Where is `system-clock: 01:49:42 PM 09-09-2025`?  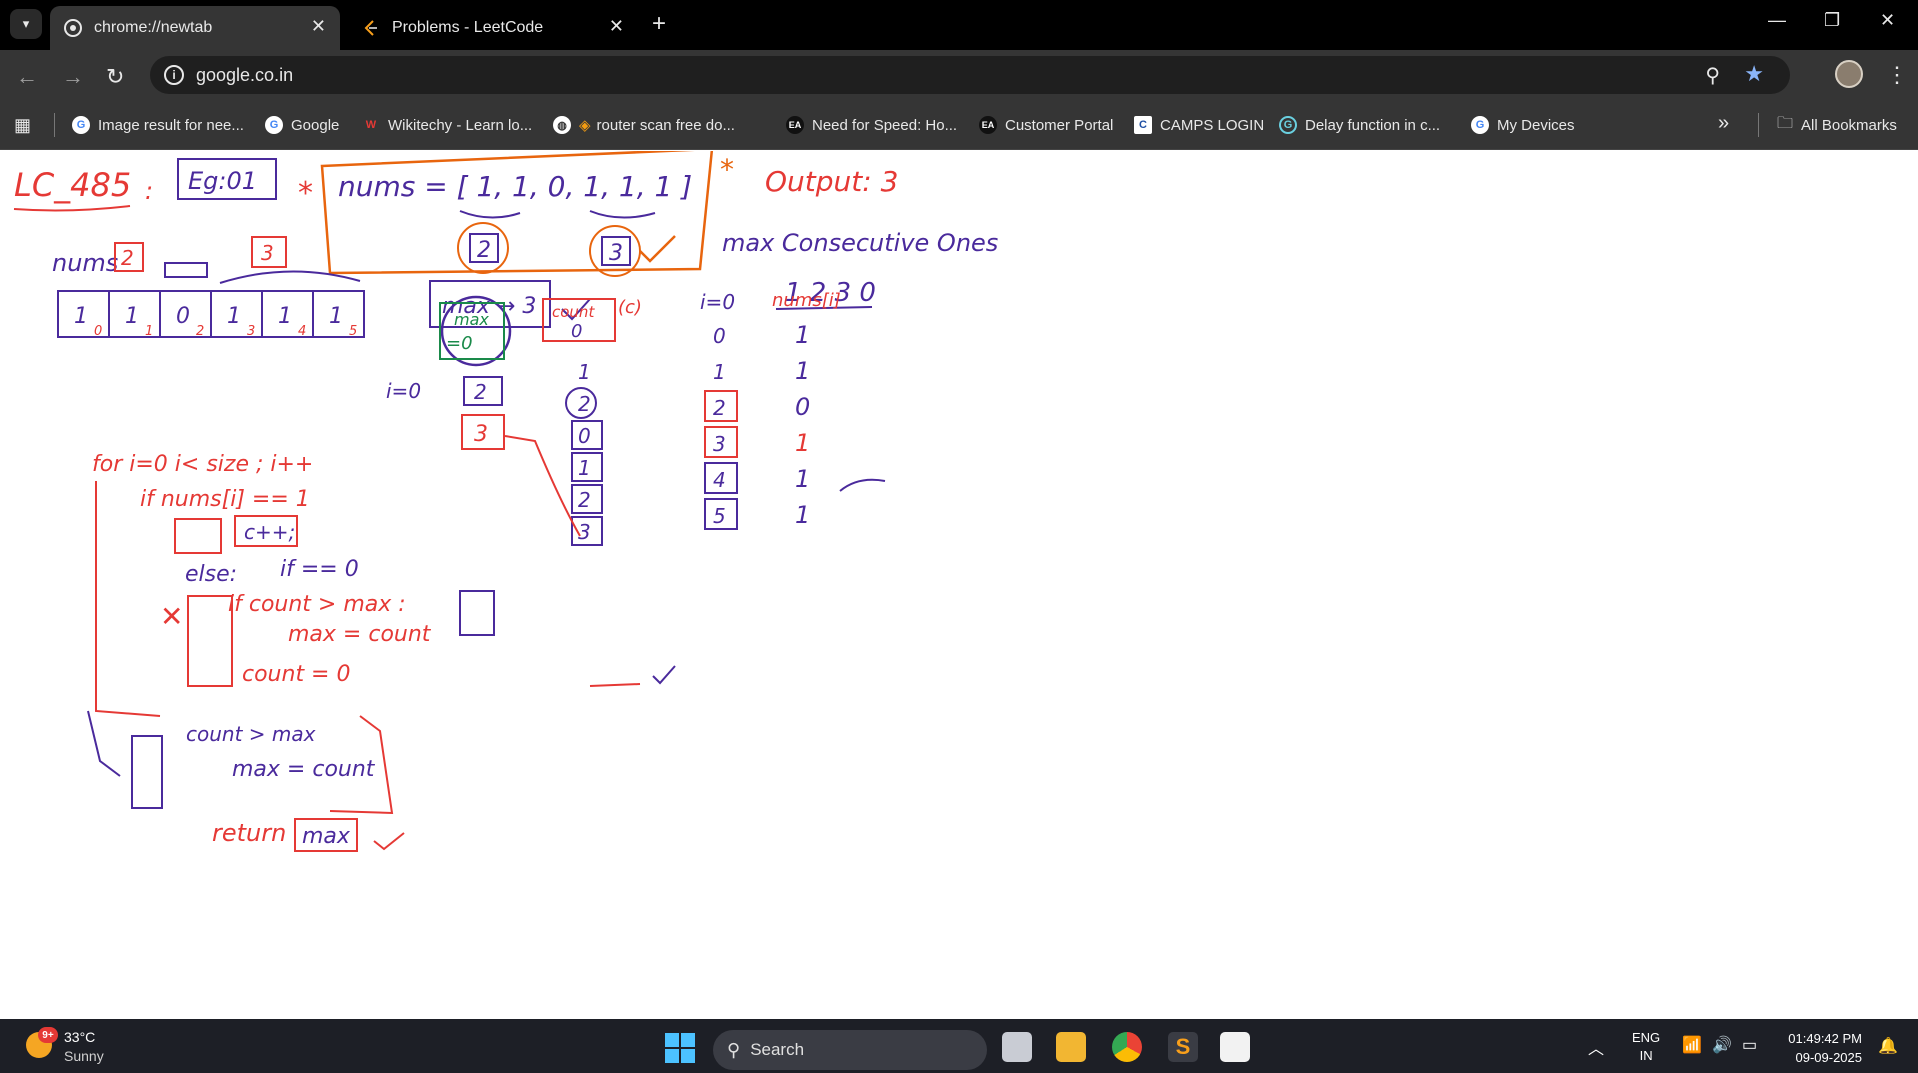 system-clock: 01:49:42 PM 09-09-2025 is located at coordinates (1822, 1048).